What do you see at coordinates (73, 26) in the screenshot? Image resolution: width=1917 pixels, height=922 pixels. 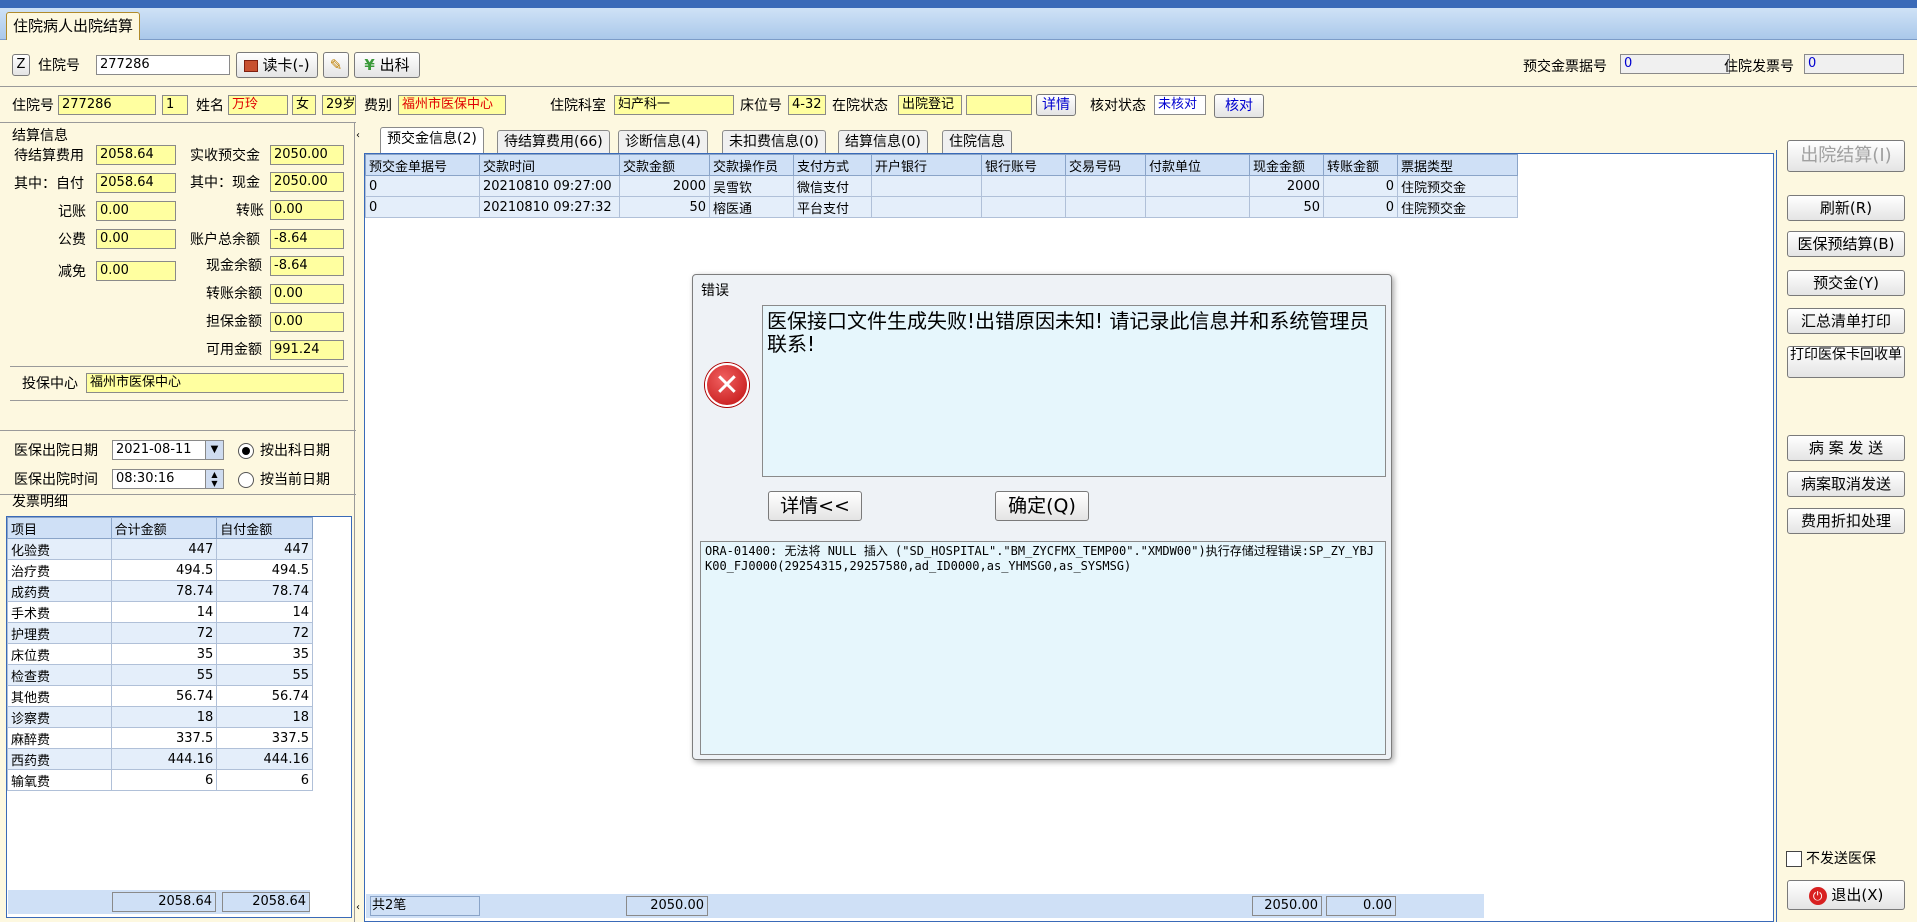 I see `tab-discharge-settlement: 住院病人出院结算` at bounding box center [73, 26].